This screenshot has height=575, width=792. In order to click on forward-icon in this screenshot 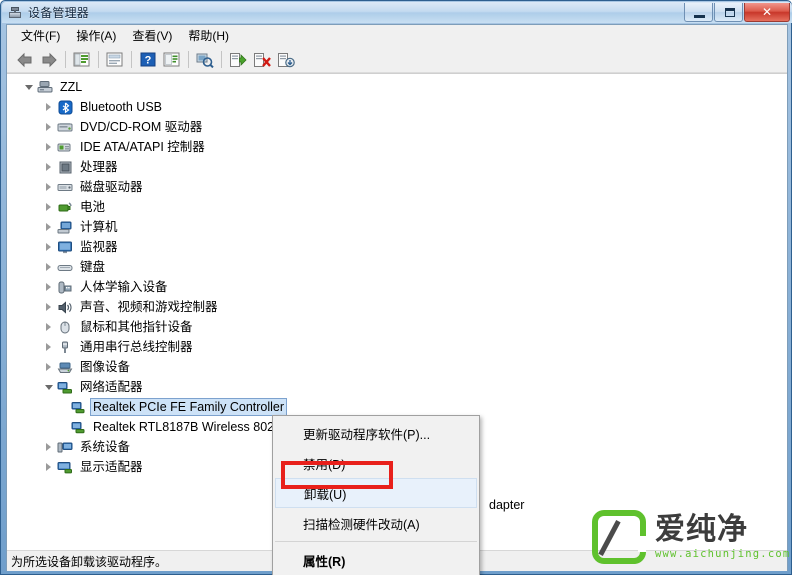, I will do `click(48, 60)`.